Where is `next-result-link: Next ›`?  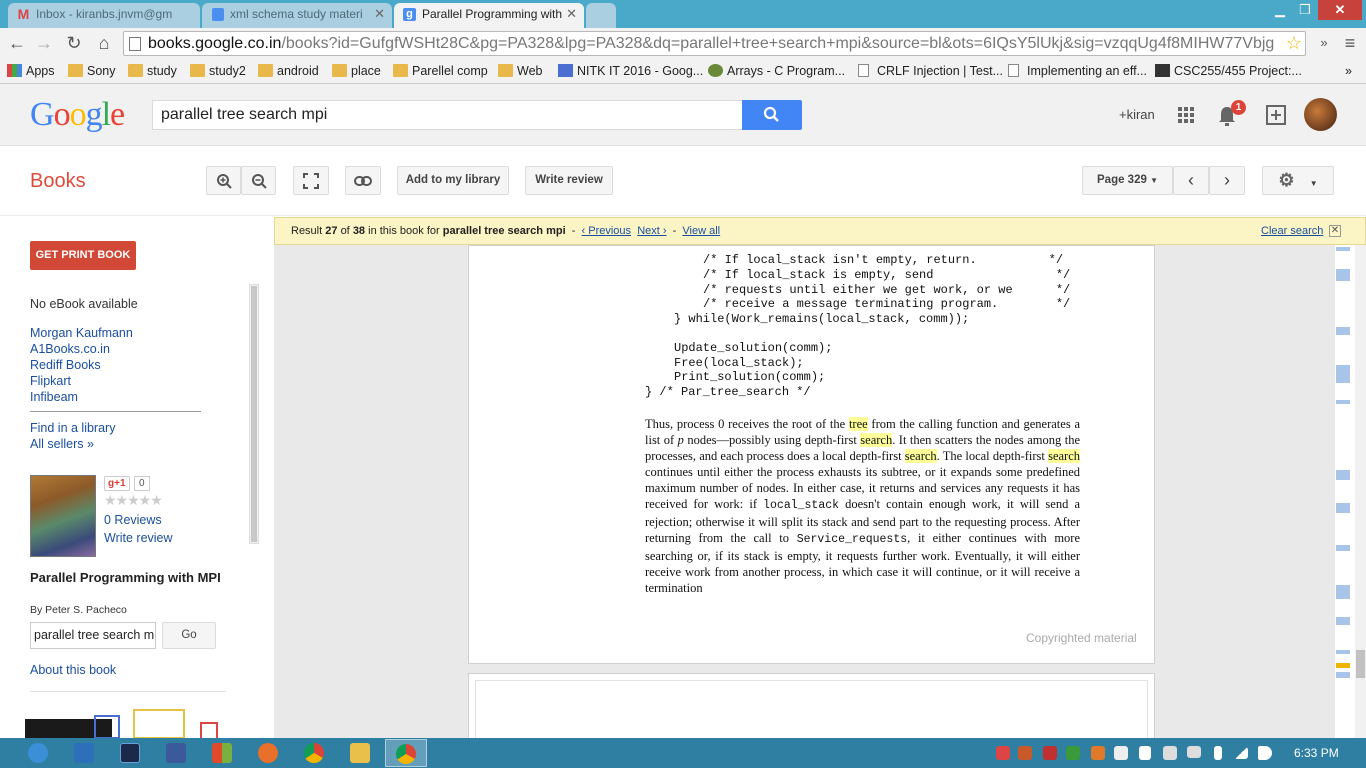 next-result-link: Next › is located at coordinates (651, 231).